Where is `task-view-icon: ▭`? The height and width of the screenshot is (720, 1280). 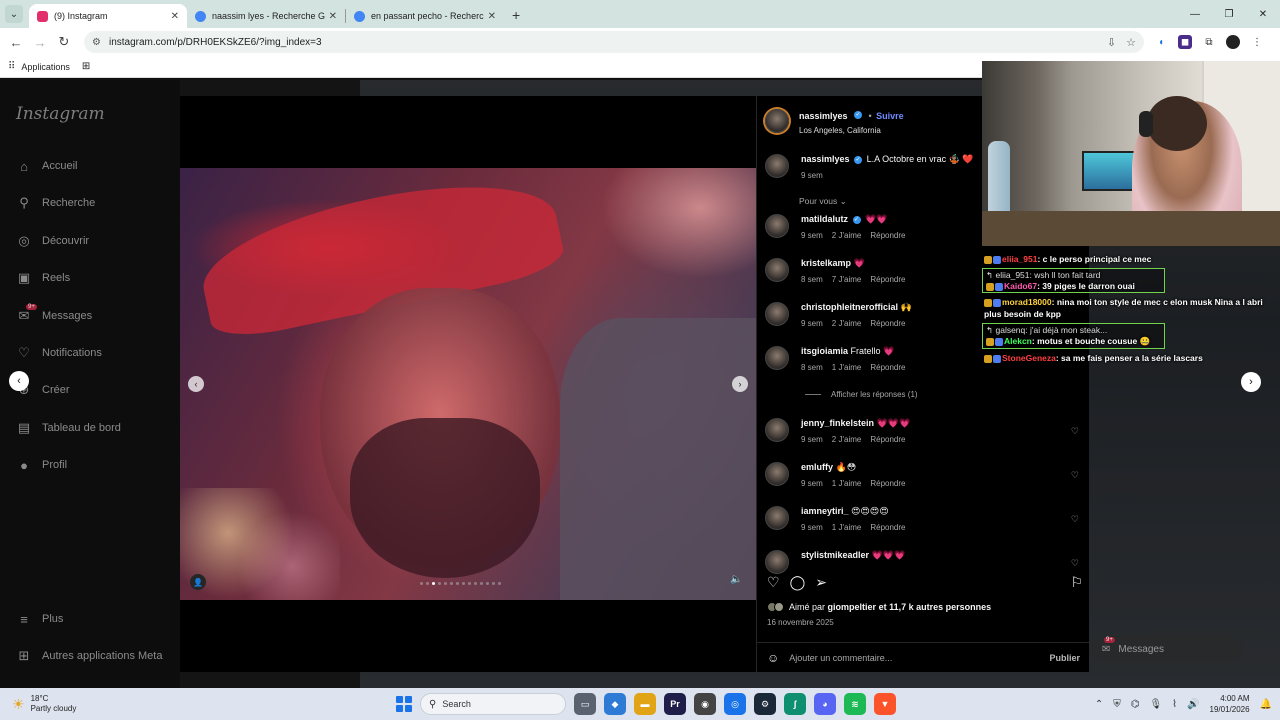 task-view-icon: ▭ is located at coordinates (585, 704).